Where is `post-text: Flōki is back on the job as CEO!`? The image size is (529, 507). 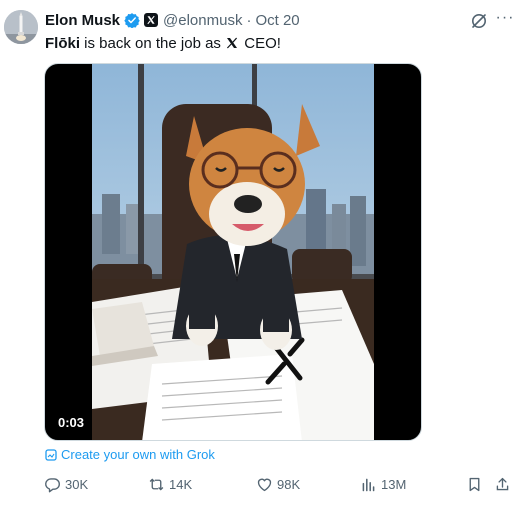 post-text: Flōki is back on the job as CEO! is located at coordinates (163, 44).